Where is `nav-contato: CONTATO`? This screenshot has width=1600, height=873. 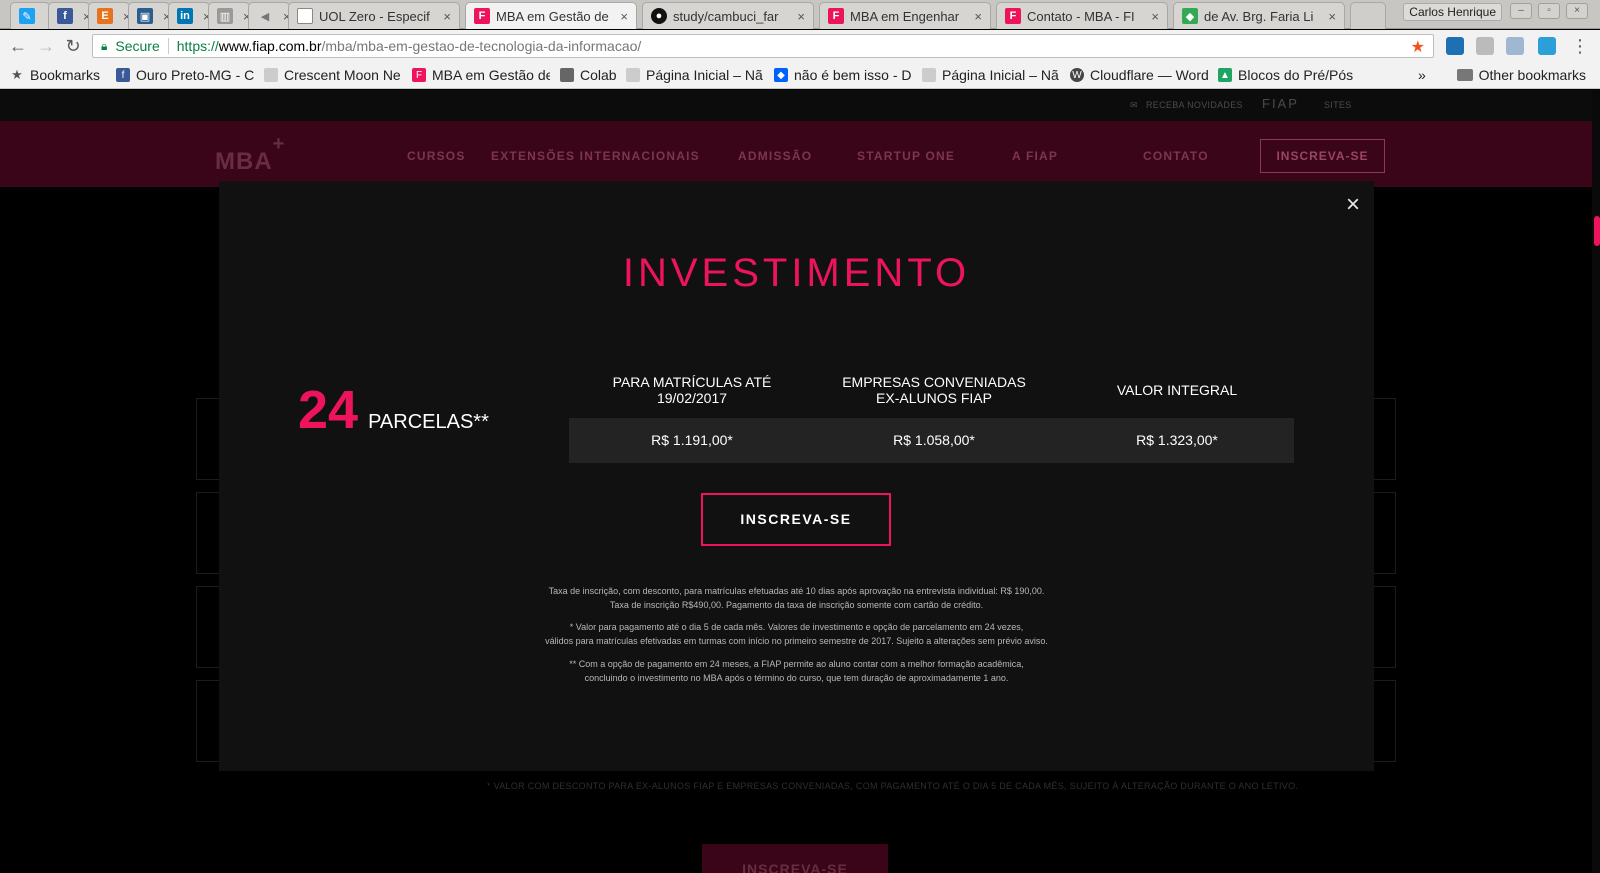
nav-contato: CONTATO is located at coordinates (1176, 156).